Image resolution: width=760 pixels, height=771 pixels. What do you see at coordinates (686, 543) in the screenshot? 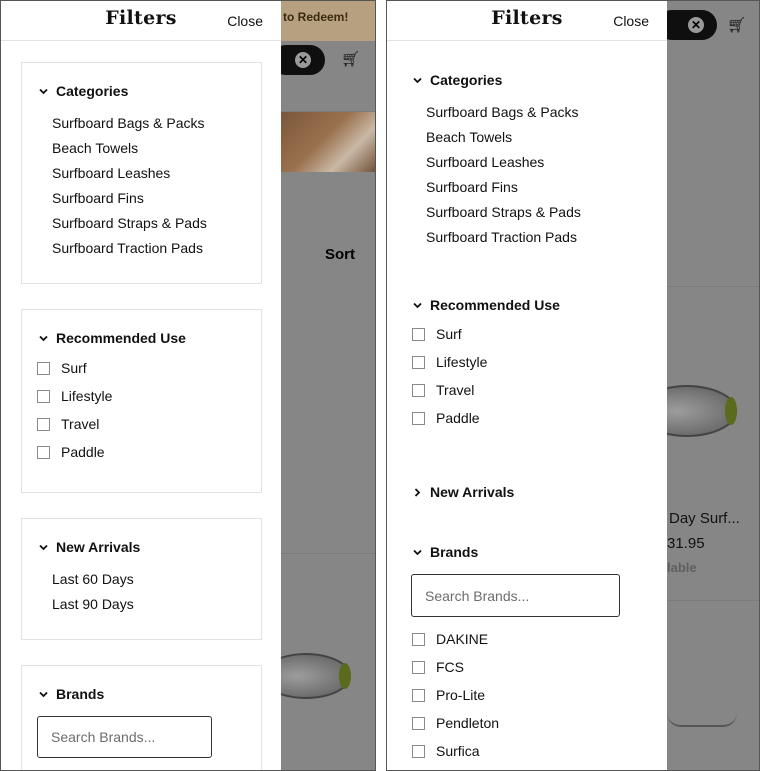
I see `product-price: 31.95` at bounding box center [686, 543].